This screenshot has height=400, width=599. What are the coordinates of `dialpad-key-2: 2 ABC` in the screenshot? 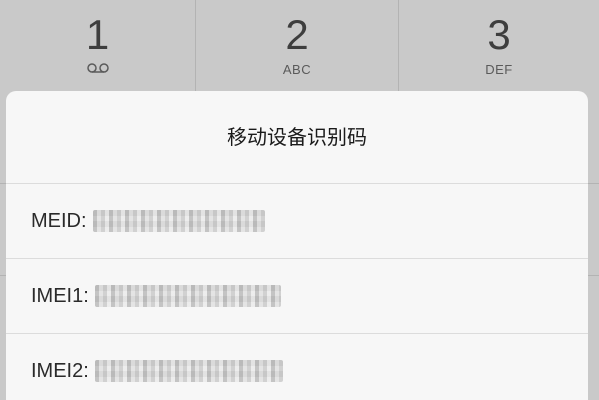 It's located at (297, 46).